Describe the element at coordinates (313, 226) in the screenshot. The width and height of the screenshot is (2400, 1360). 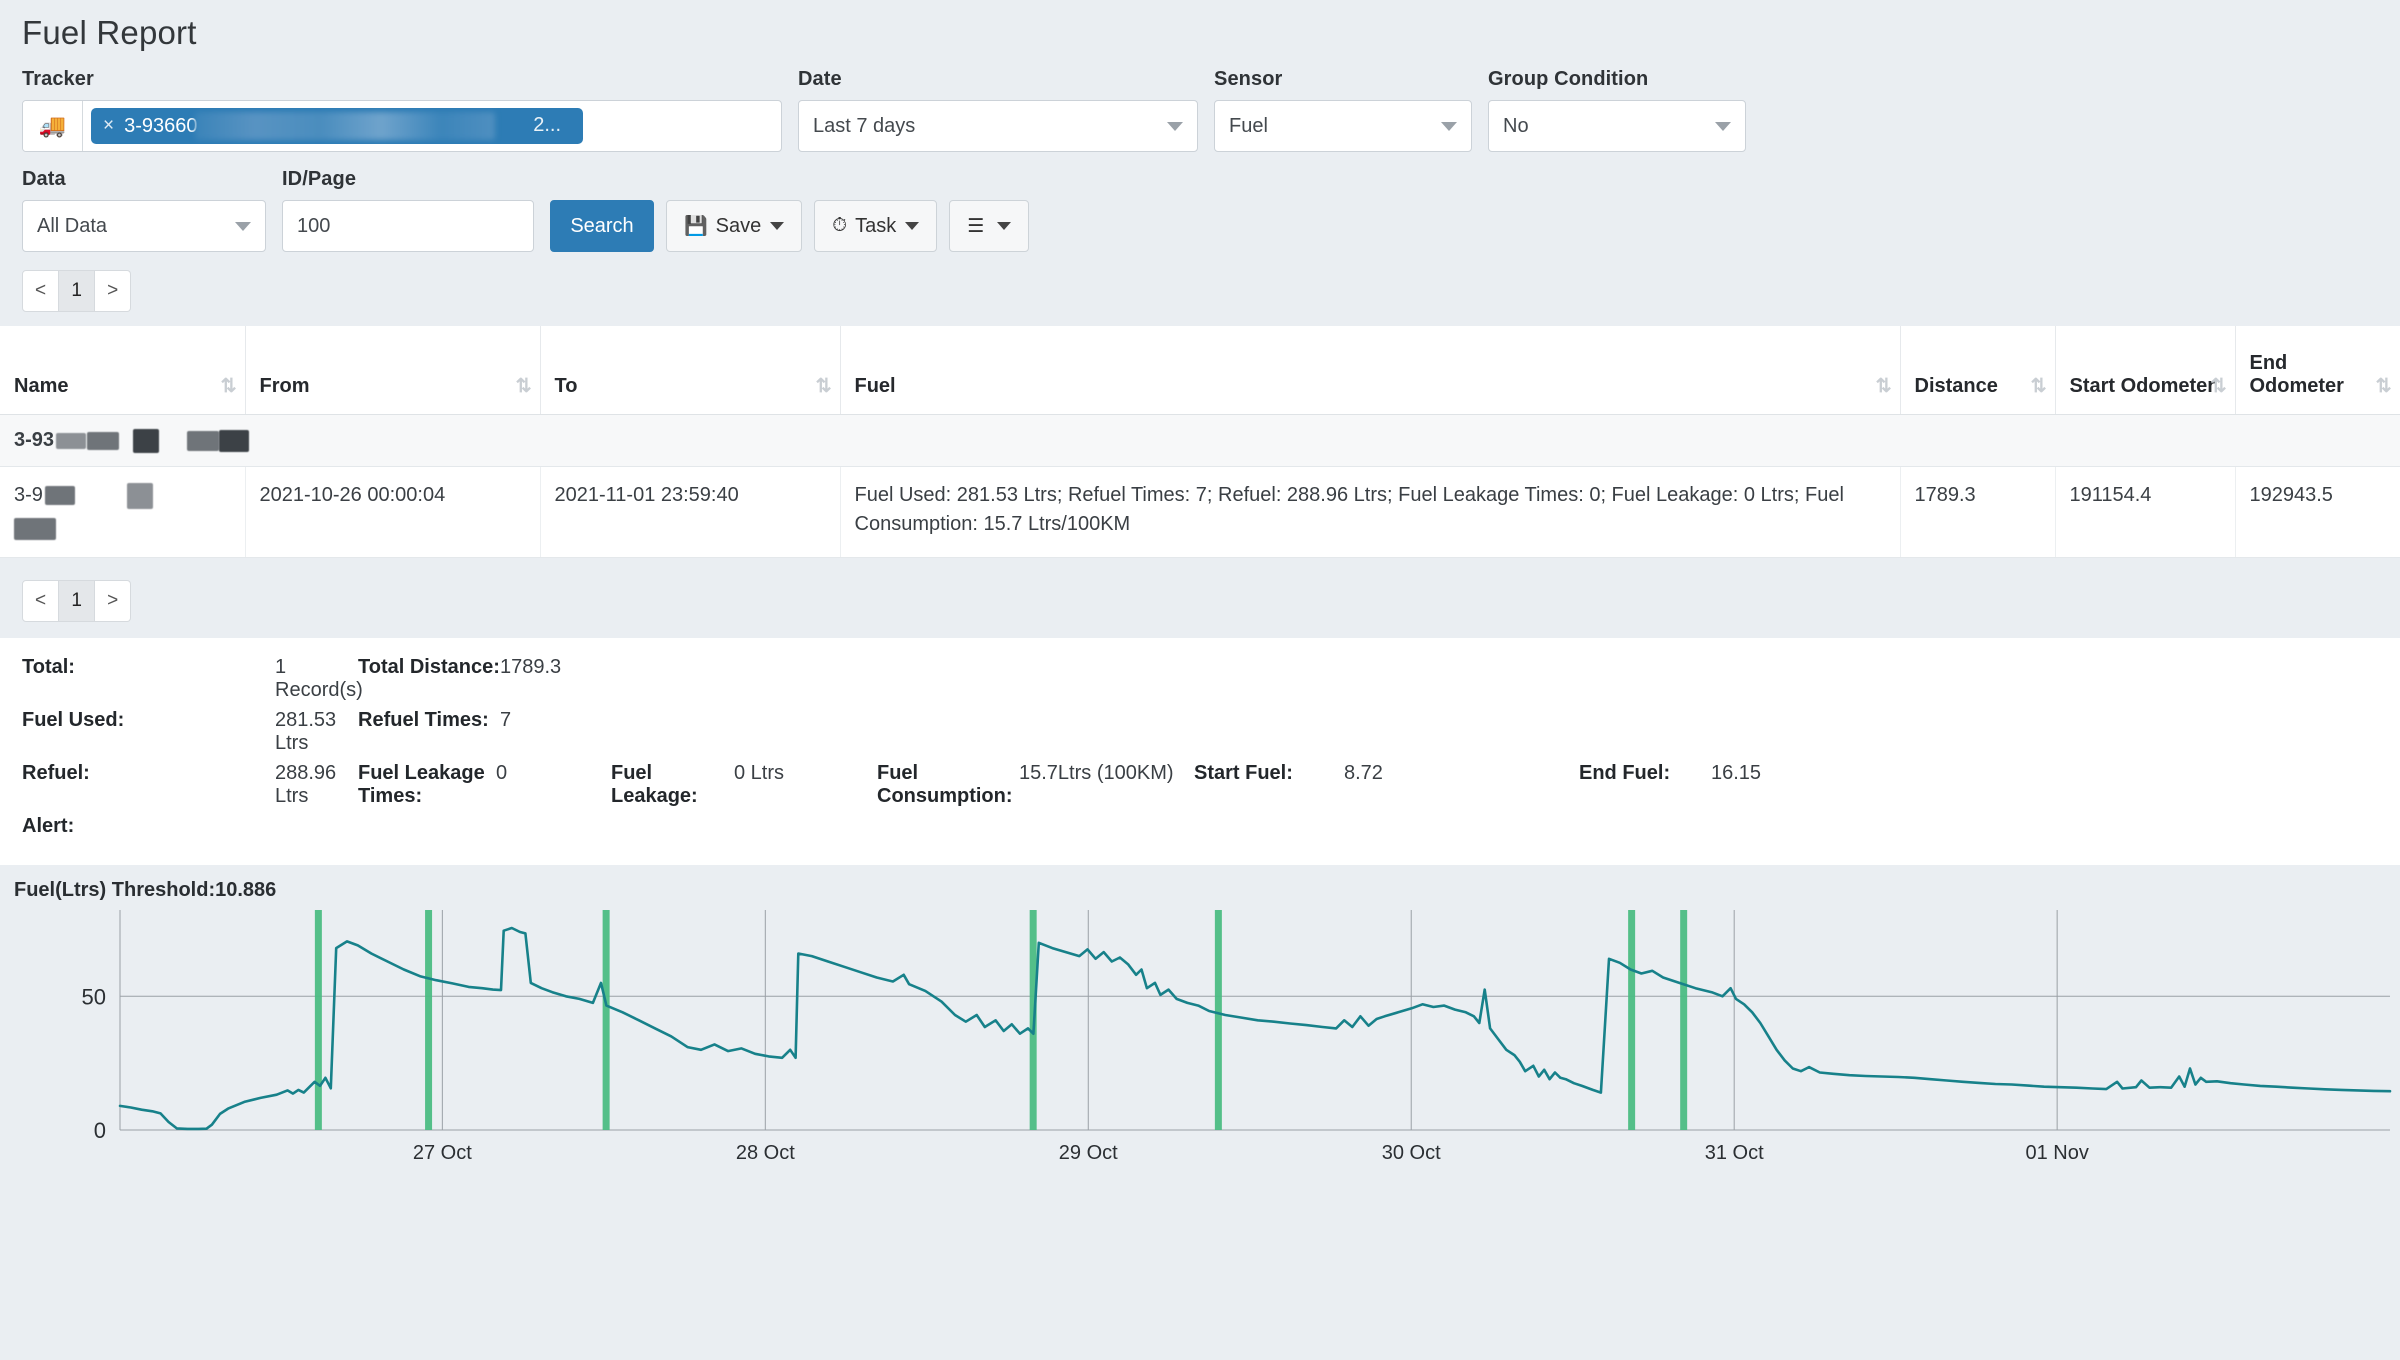
I see `id-page-input: 100` at that location.